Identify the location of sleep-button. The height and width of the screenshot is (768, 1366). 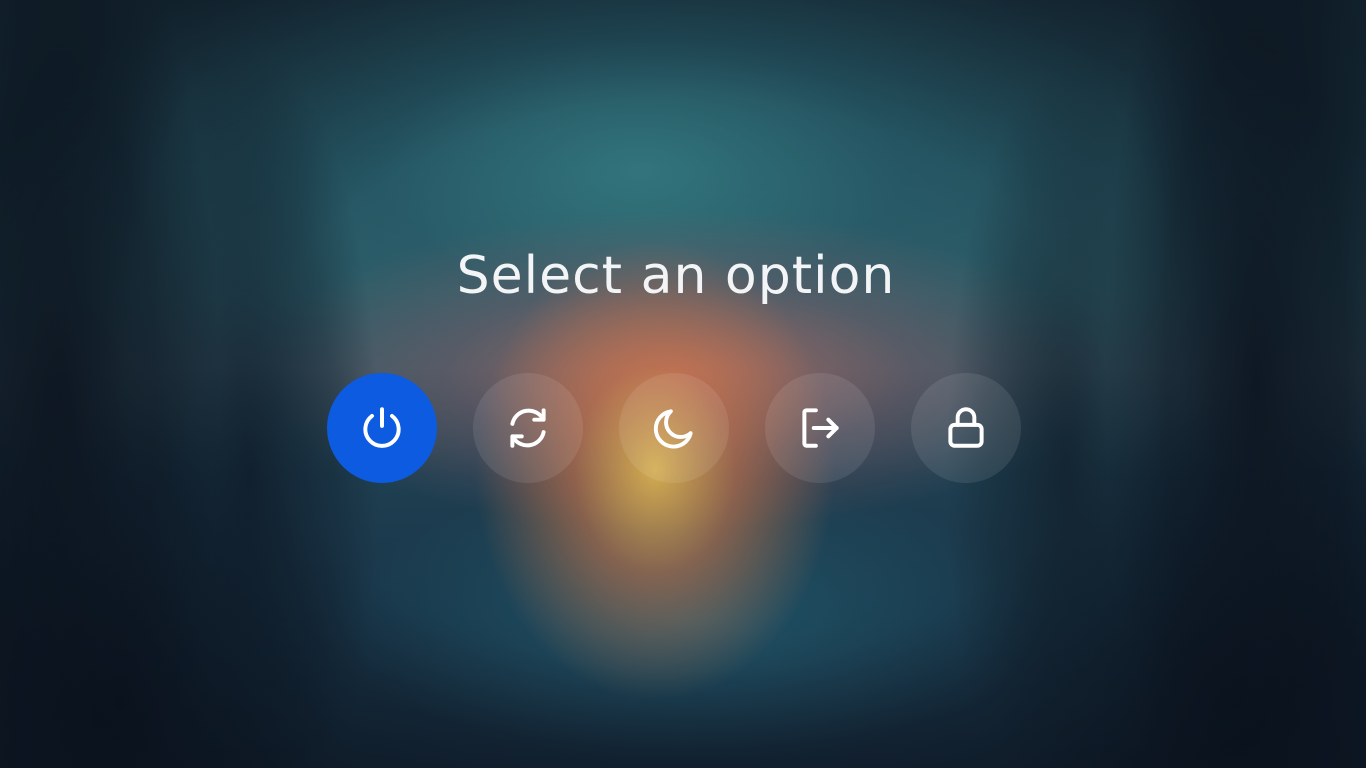
(674, 428).